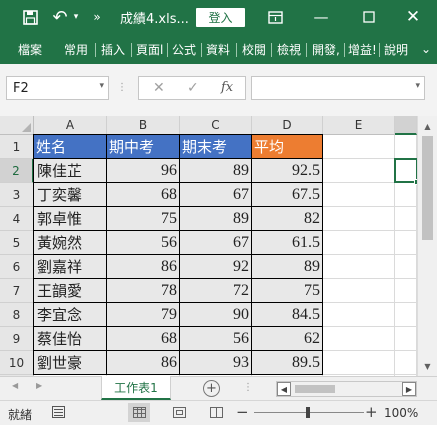  I want to click on tab-insert: 插入, so click(113, 49).